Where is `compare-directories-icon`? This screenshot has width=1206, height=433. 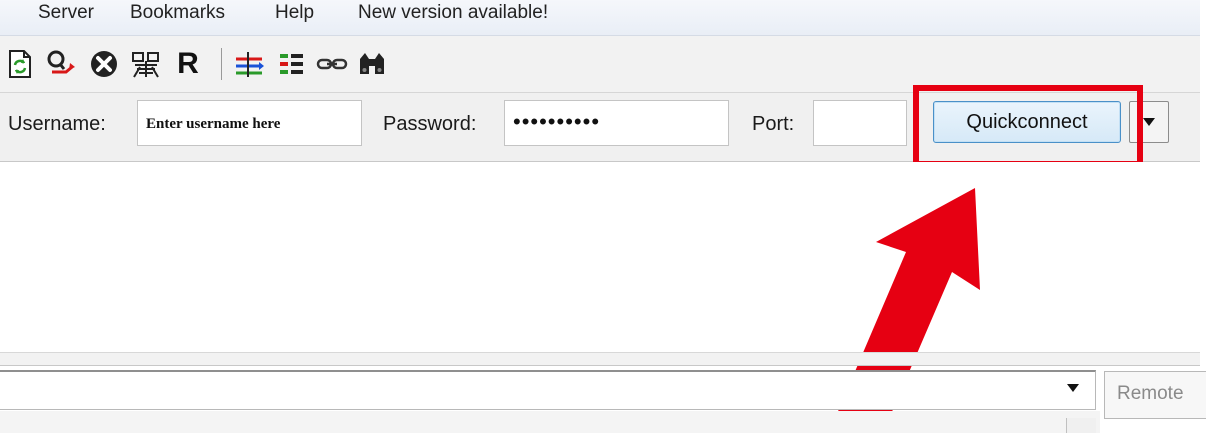 compare-directories-icon is located at coordinates (250, 64).